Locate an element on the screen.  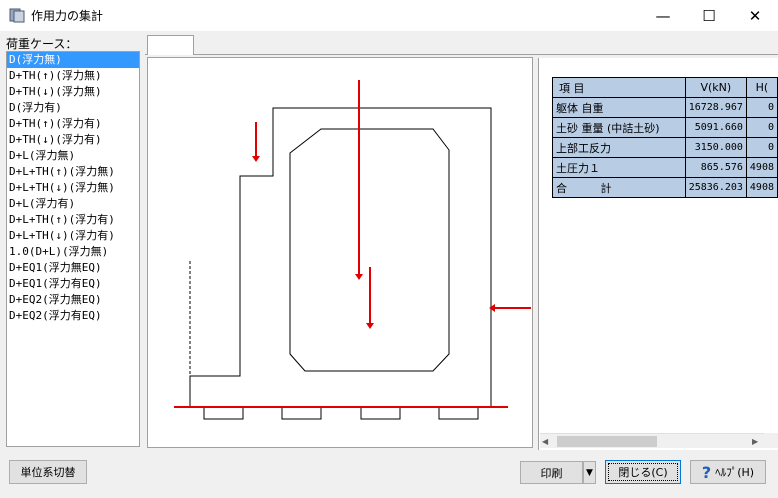
scroll-corner is located at coordinates (771, 440).